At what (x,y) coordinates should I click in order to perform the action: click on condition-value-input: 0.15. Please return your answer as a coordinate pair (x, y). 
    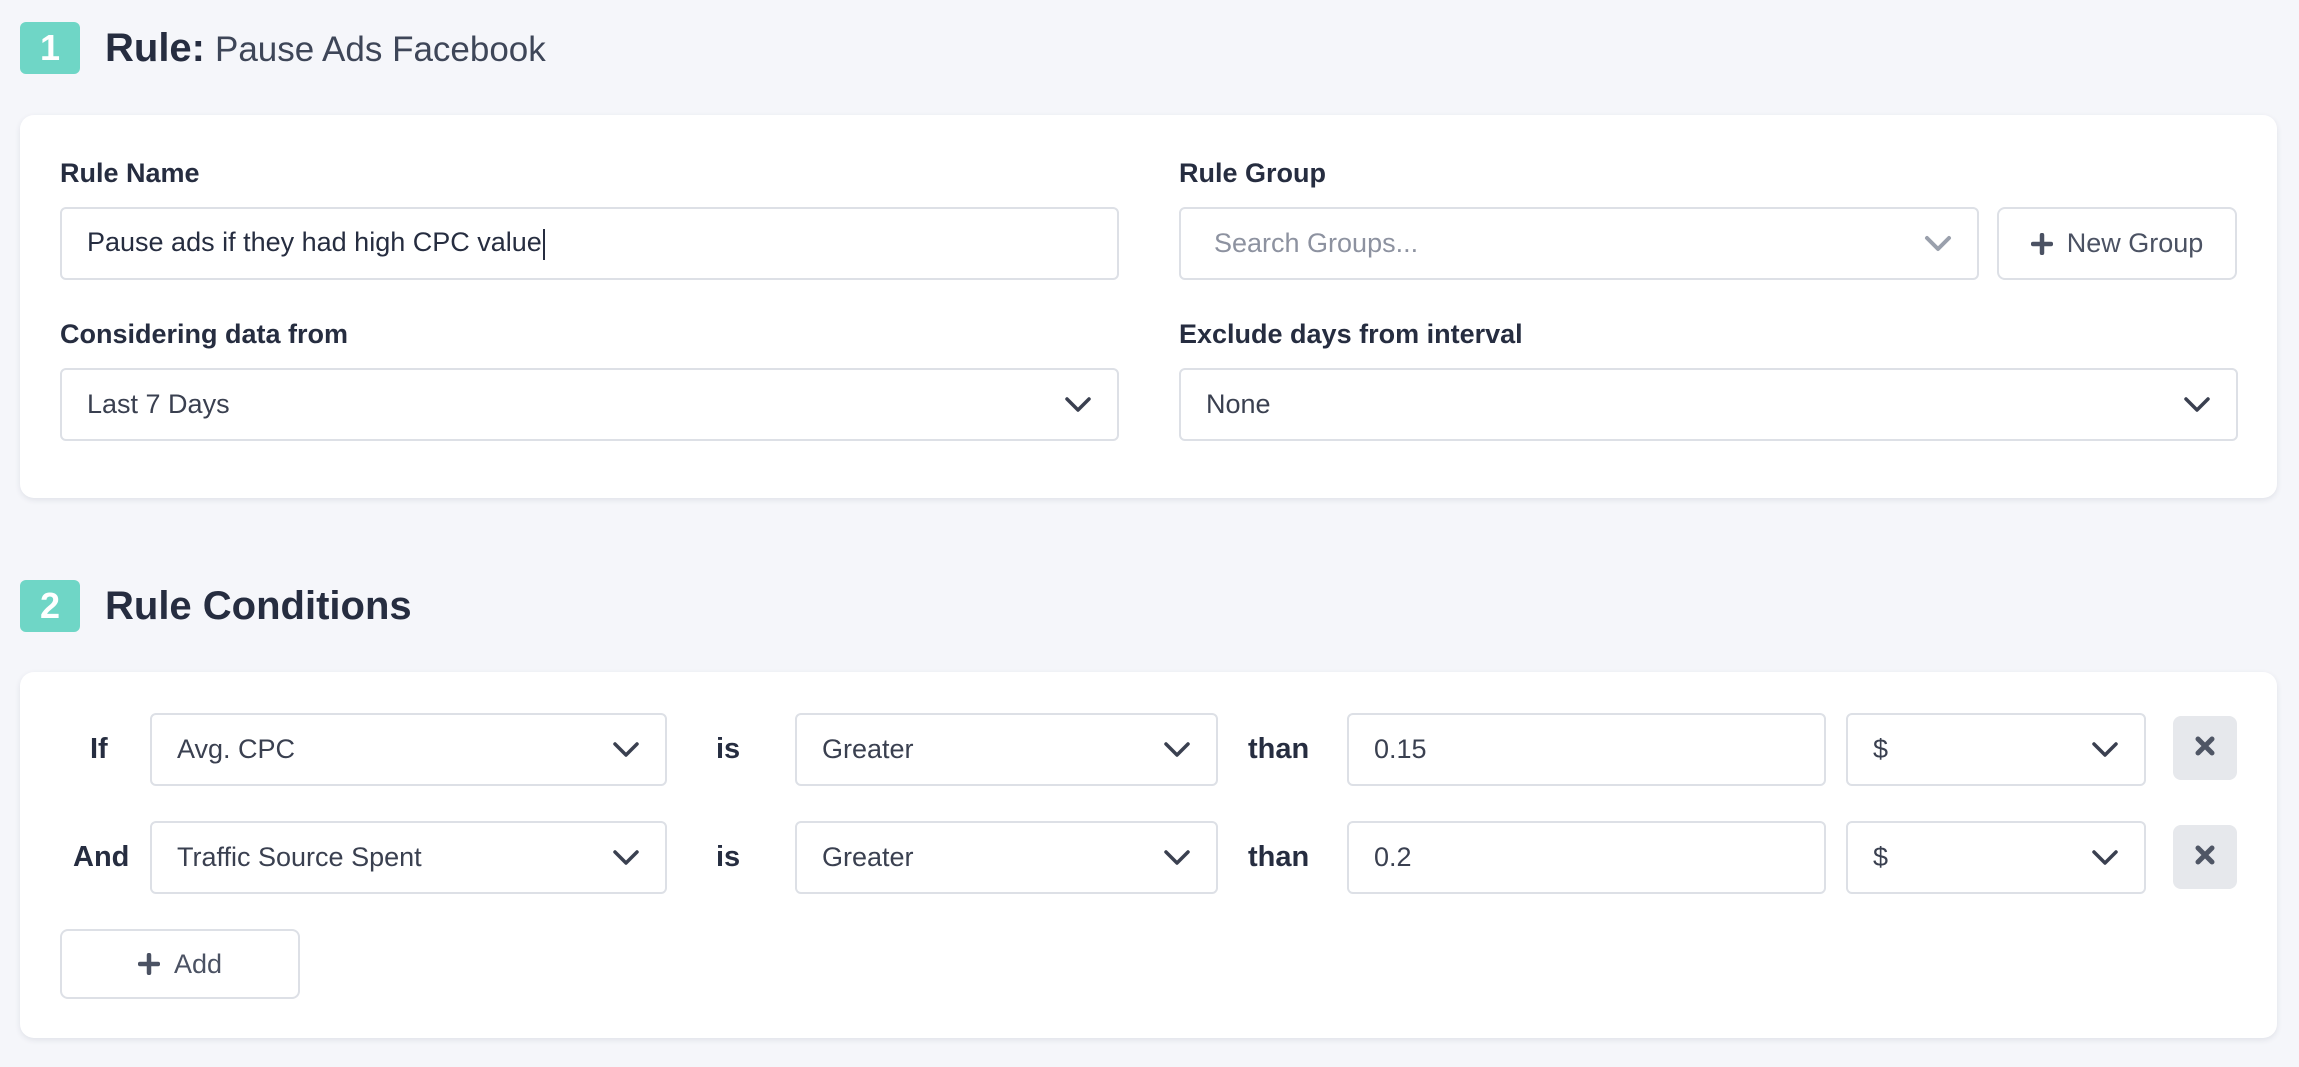
    Looking at the image, I should click on (1586, 749).